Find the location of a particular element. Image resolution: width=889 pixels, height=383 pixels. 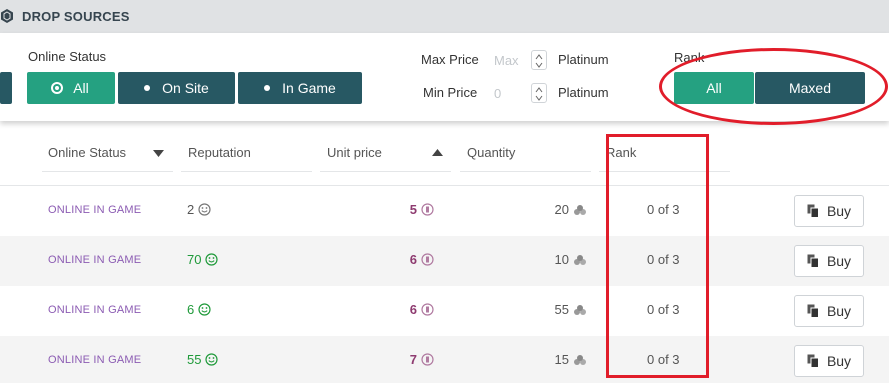

table-row: ONLINE IN GAME 6 6 55 0 of 3 Buy is located at coordinates (444, 311).